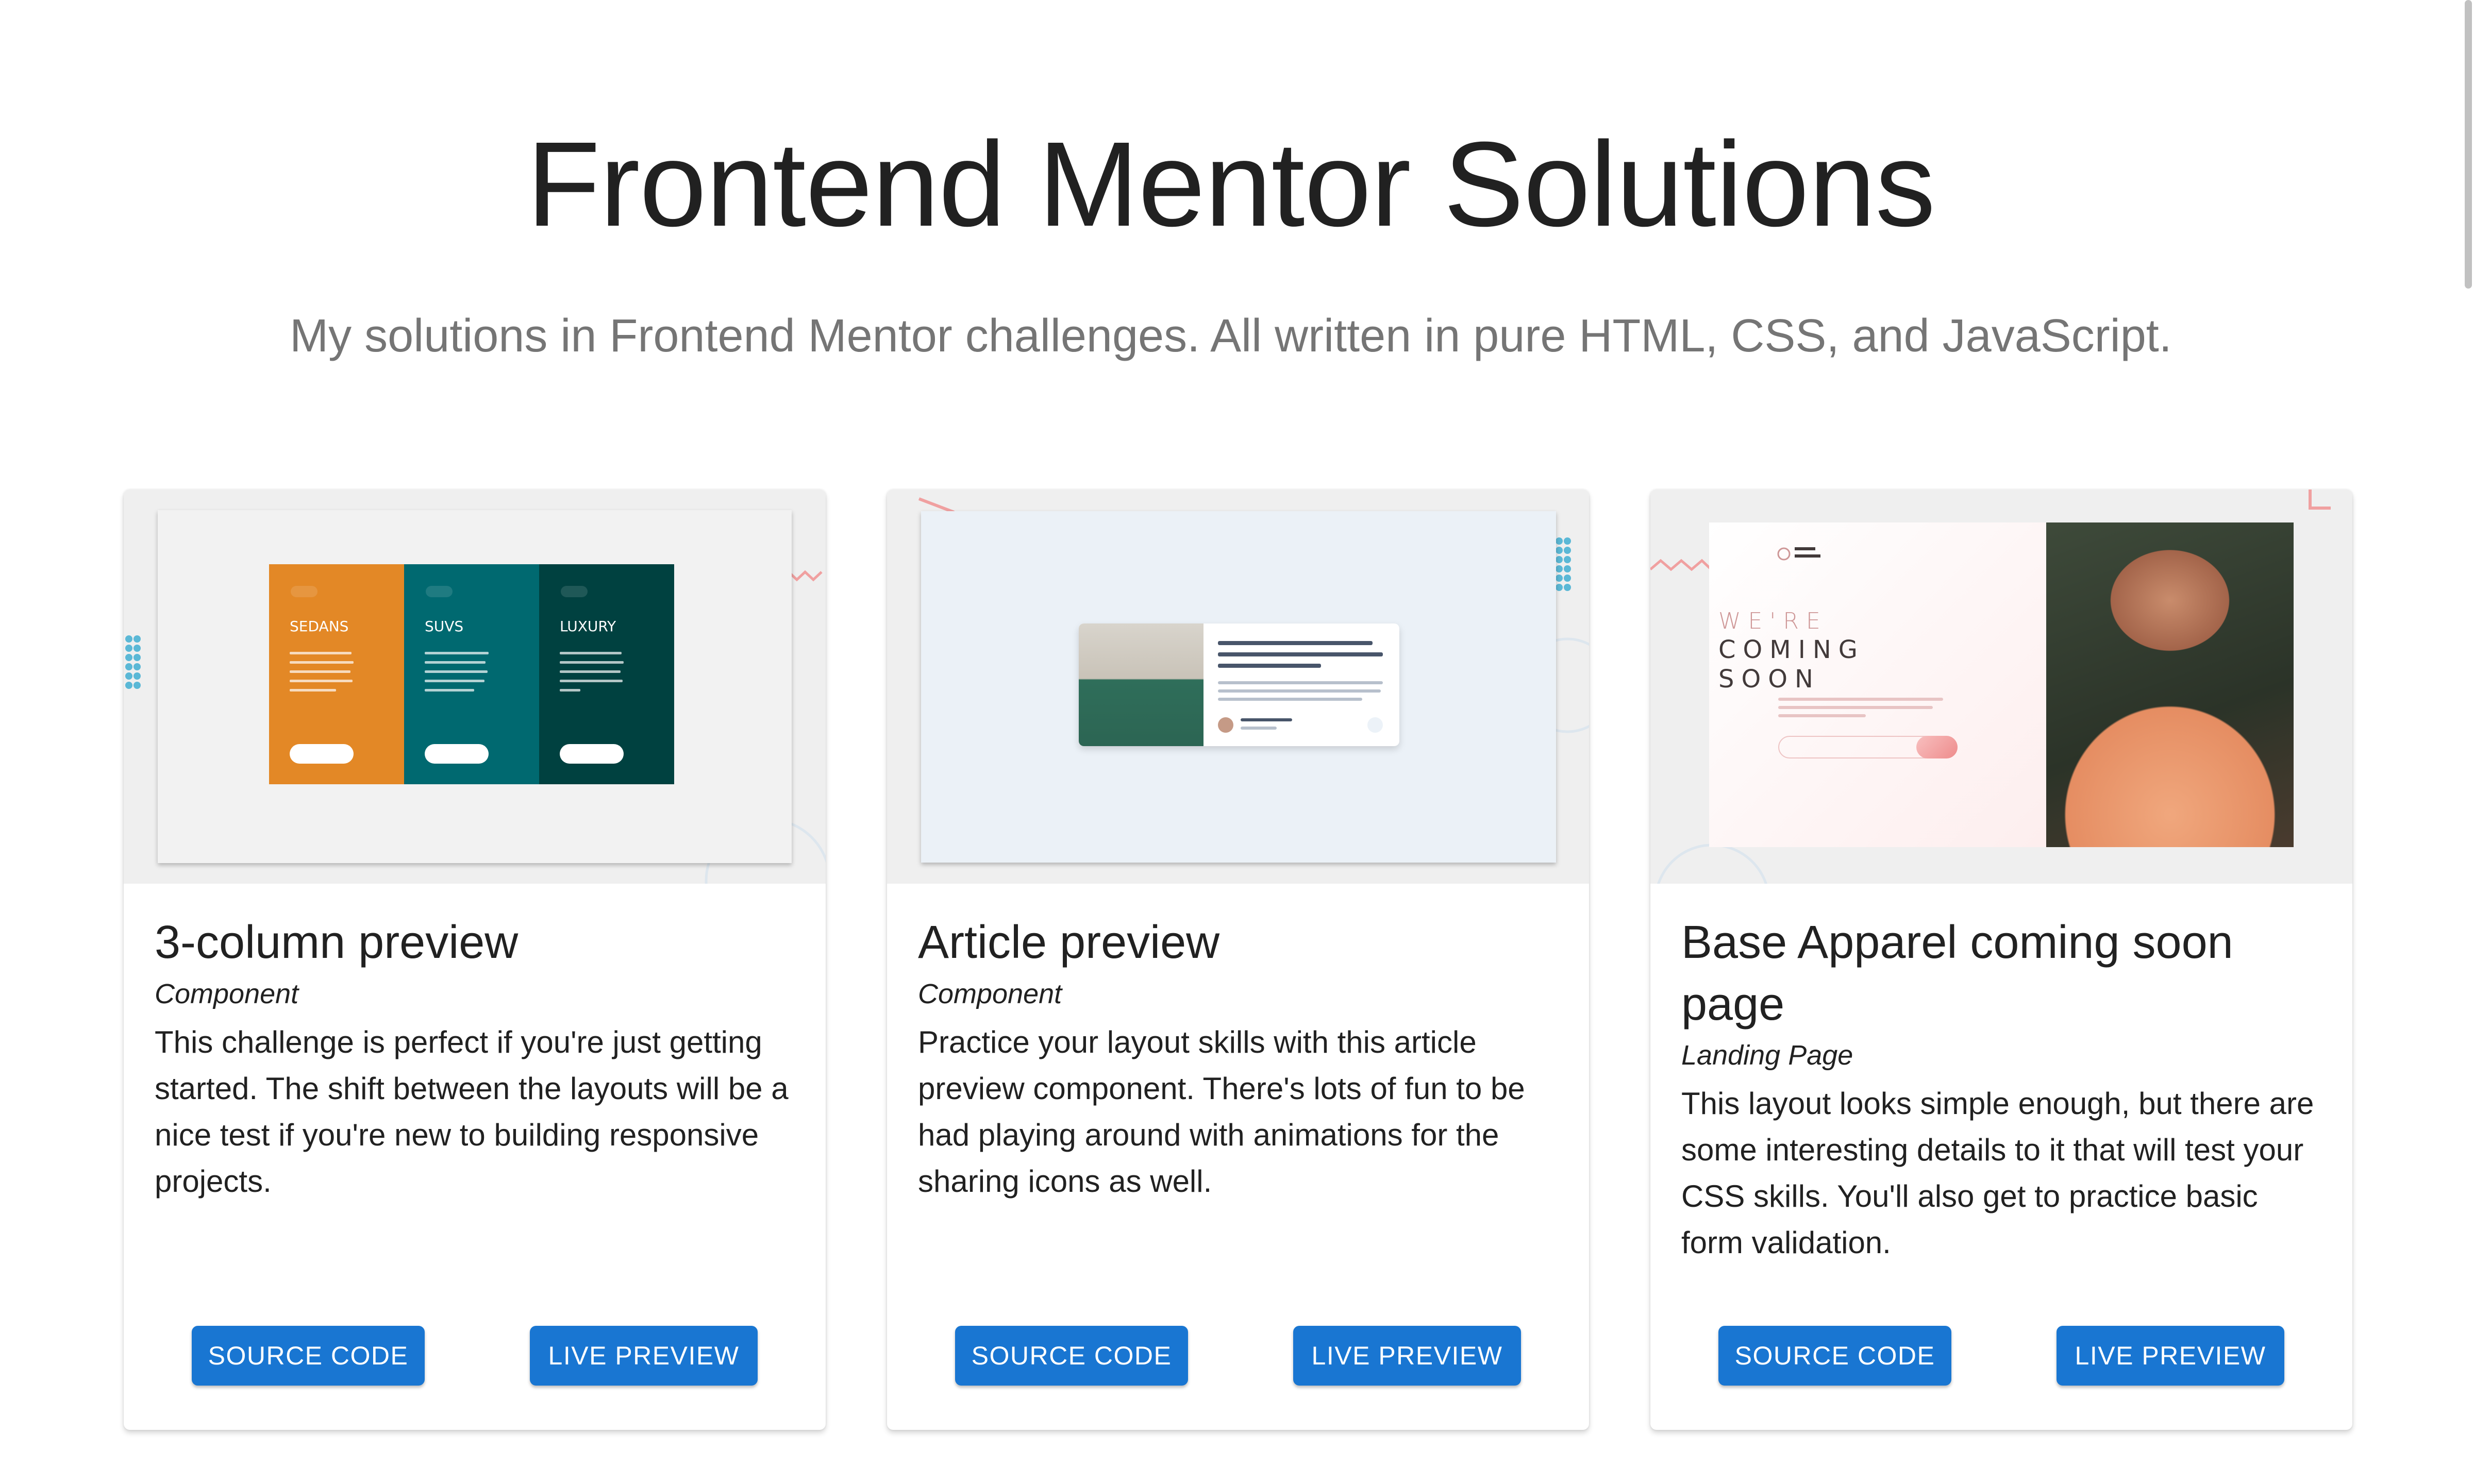 The image size is (2474, 1484). What do you see at coordinates (337, 942) in the screenshot?
I see `card-title: 3-column preview` at bounding box center [337, 942].